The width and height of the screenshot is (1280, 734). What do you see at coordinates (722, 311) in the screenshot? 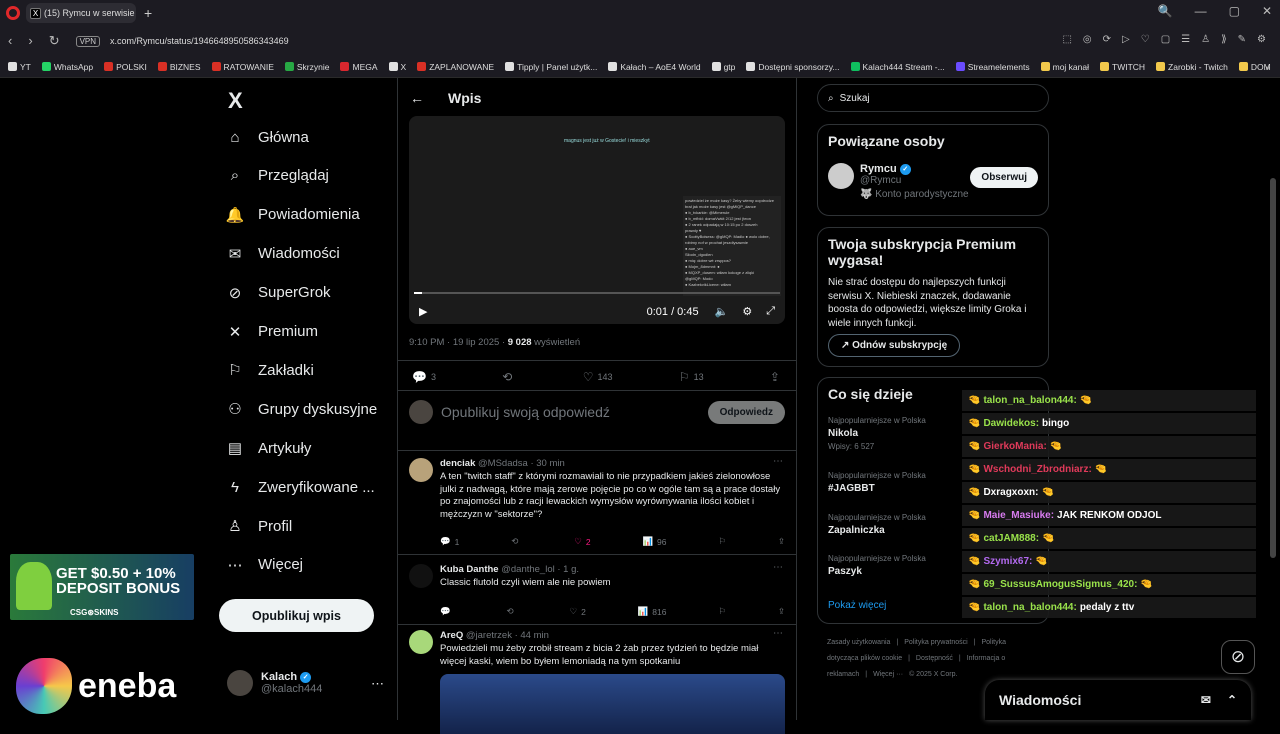
I see `volume-icon: 🔈` at bounding box center [722, 311].